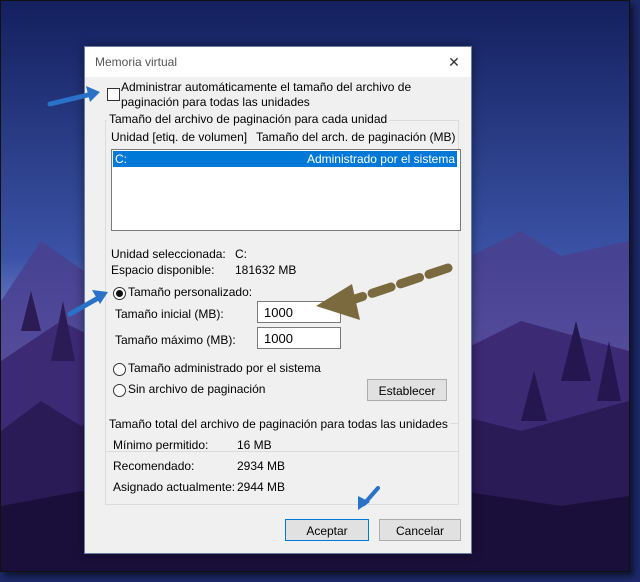  What do you see at coordinates (174, 487) in the screenshot?
I see `allocated-label: Asignado actualmente:` at bounding box center [174, 487].